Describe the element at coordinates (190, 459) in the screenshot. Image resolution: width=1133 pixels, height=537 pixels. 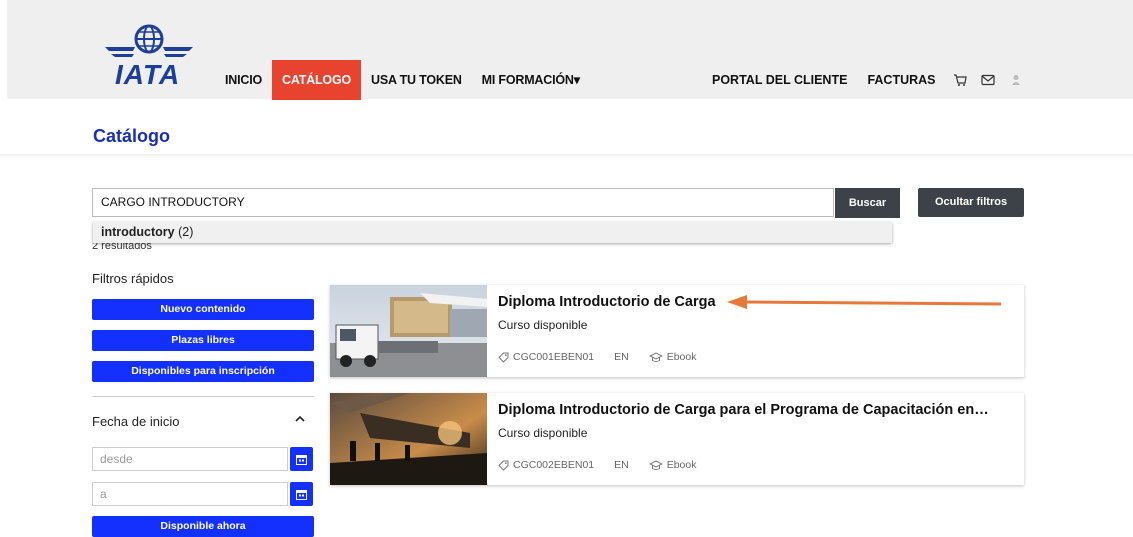
I see `date-from-field: desde` at that location.